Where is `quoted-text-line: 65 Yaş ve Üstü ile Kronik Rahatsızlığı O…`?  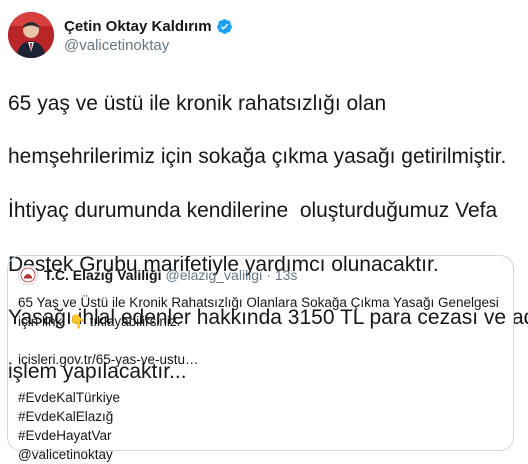 quoted-text-line: 65 Yaş ve Üstü ile Kronik Rahatsızlığı O… is located at coordinates (258, 302).